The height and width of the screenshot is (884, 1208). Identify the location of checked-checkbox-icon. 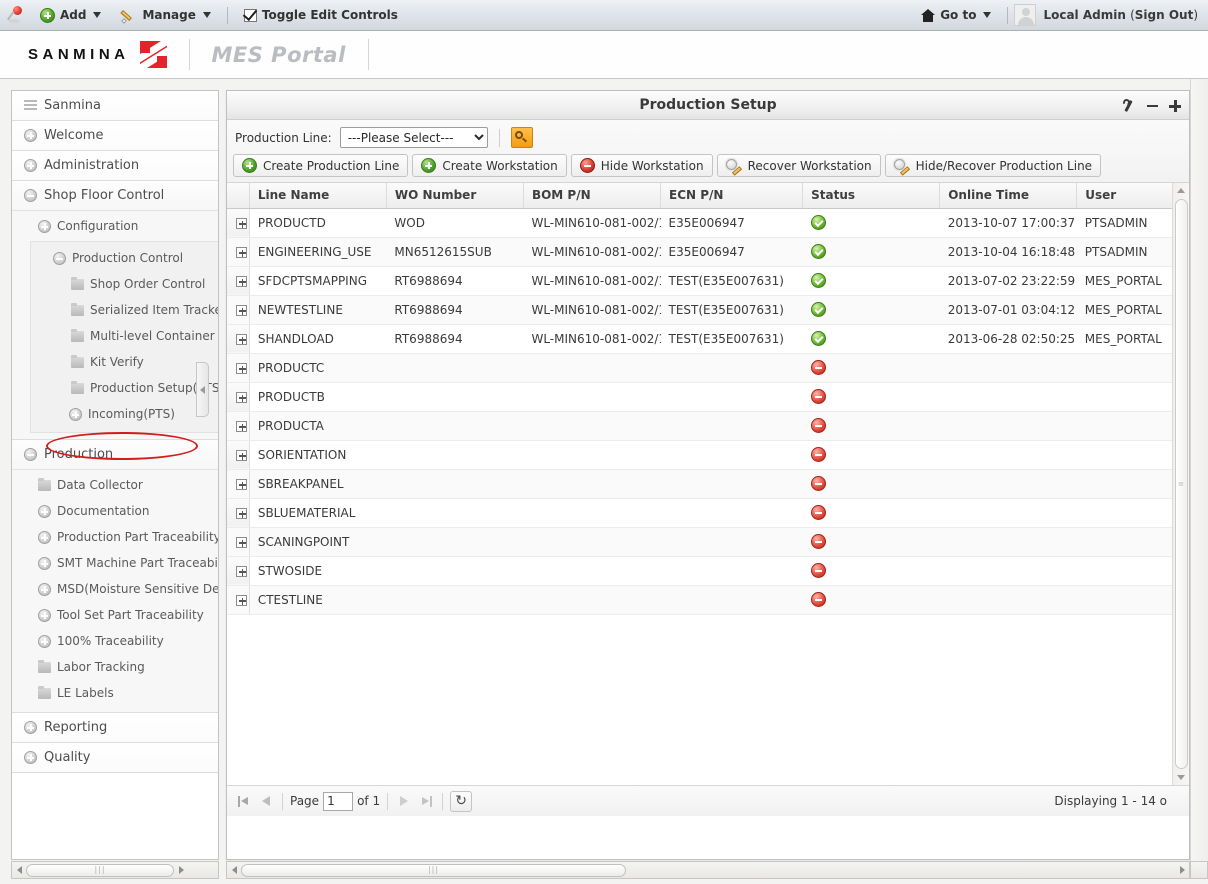
(250, 15).